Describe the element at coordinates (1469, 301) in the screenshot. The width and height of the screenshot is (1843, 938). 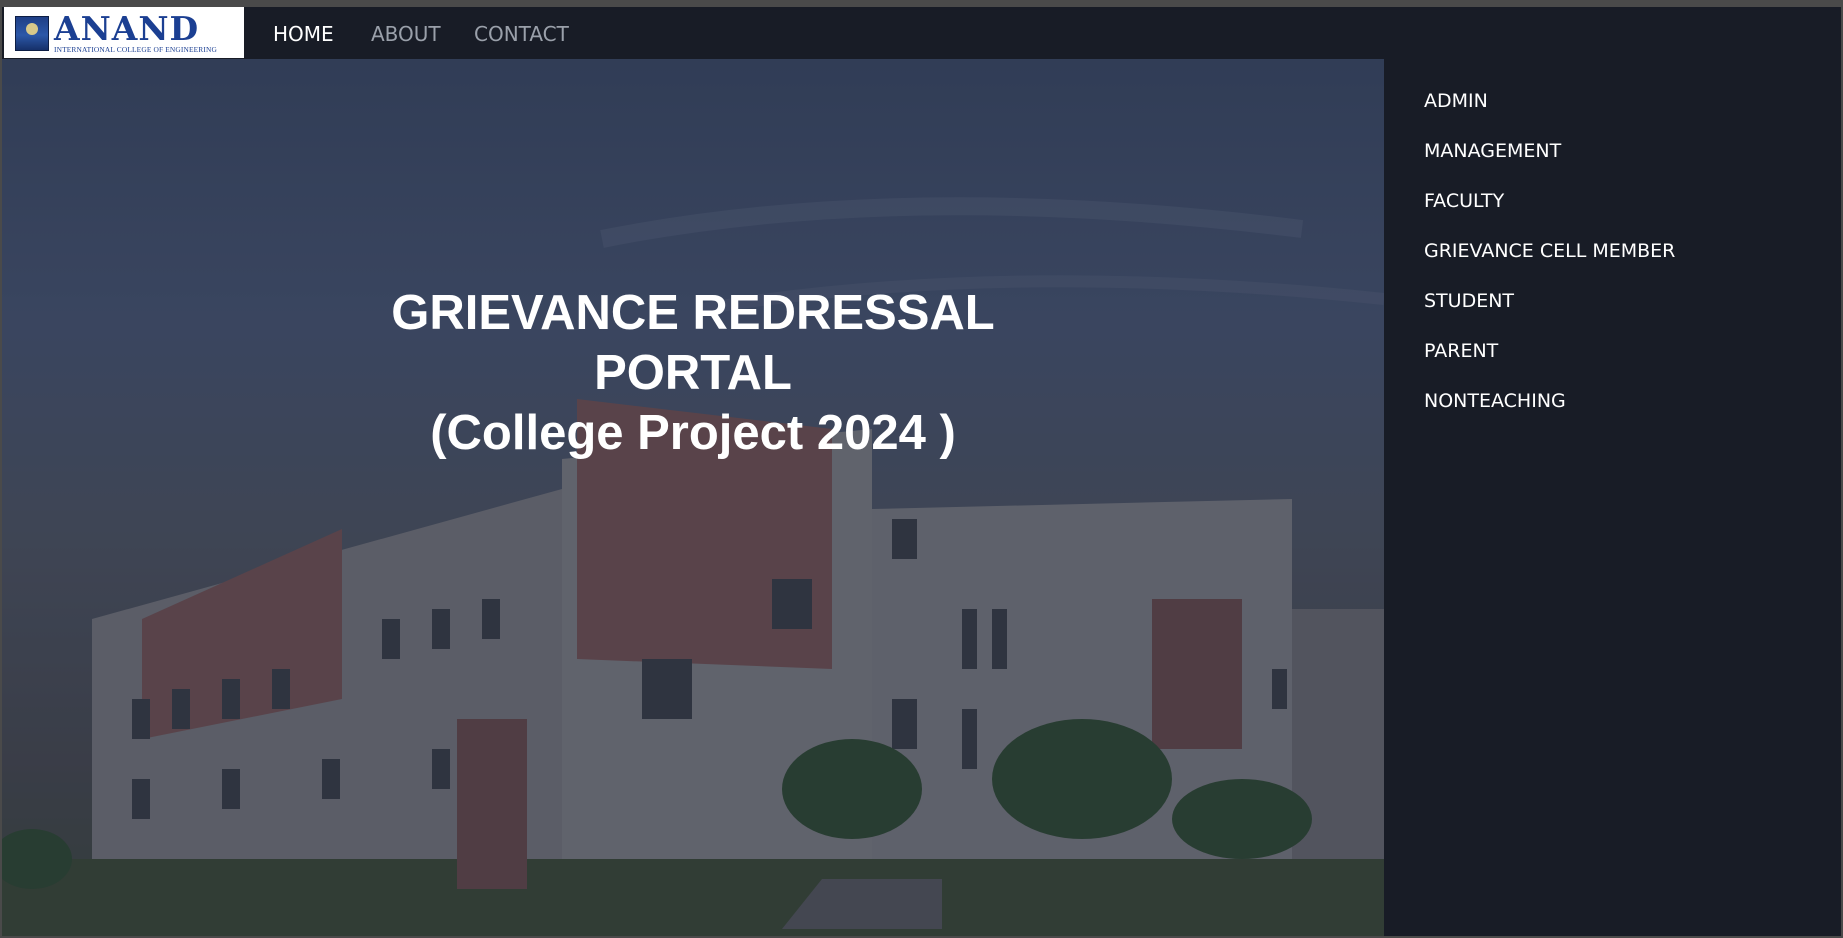
I see `sidebar-item-student: STUDENT` at that location.